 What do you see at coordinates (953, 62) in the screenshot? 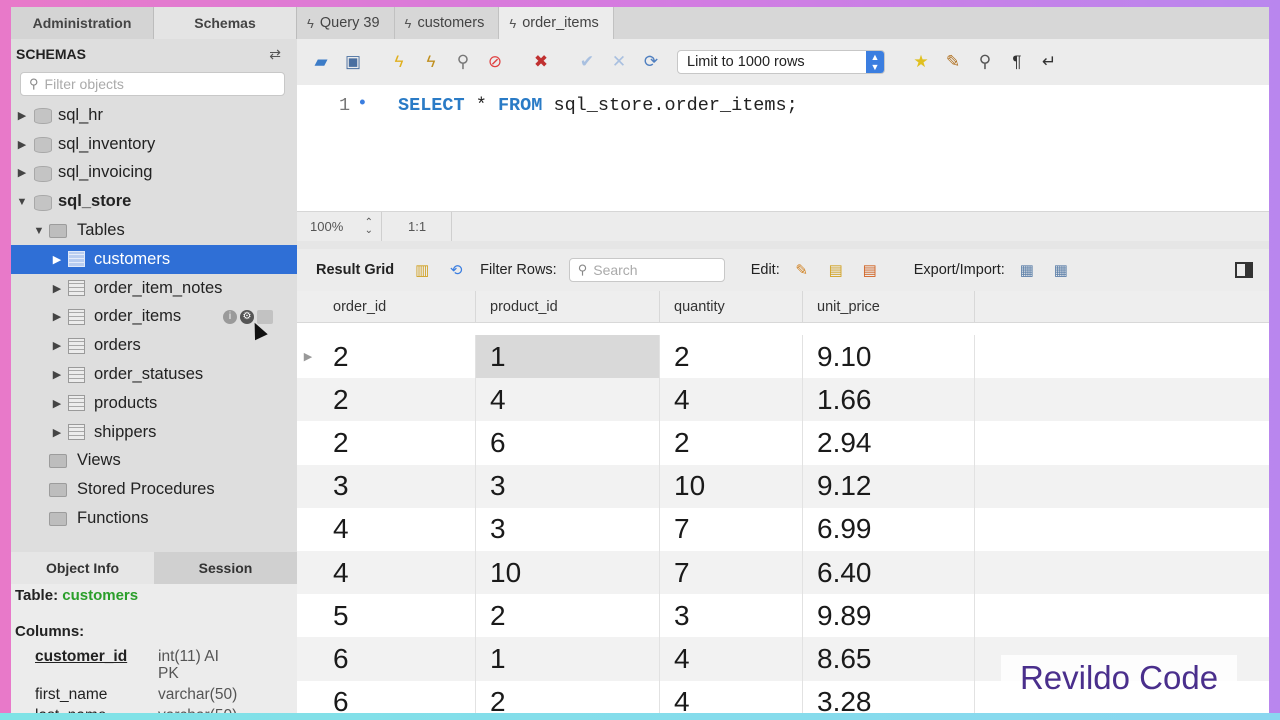
I see `beautify-broom-icon: ✎` at bounding box center [953, 62].